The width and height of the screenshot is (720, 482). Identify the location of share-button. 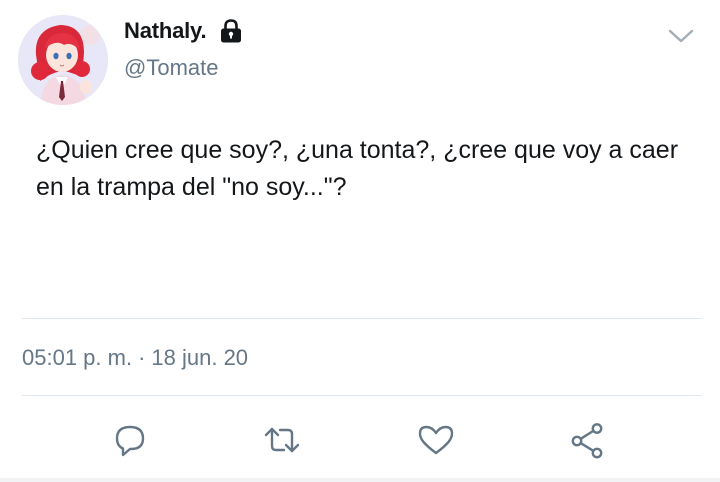
(588, 440).